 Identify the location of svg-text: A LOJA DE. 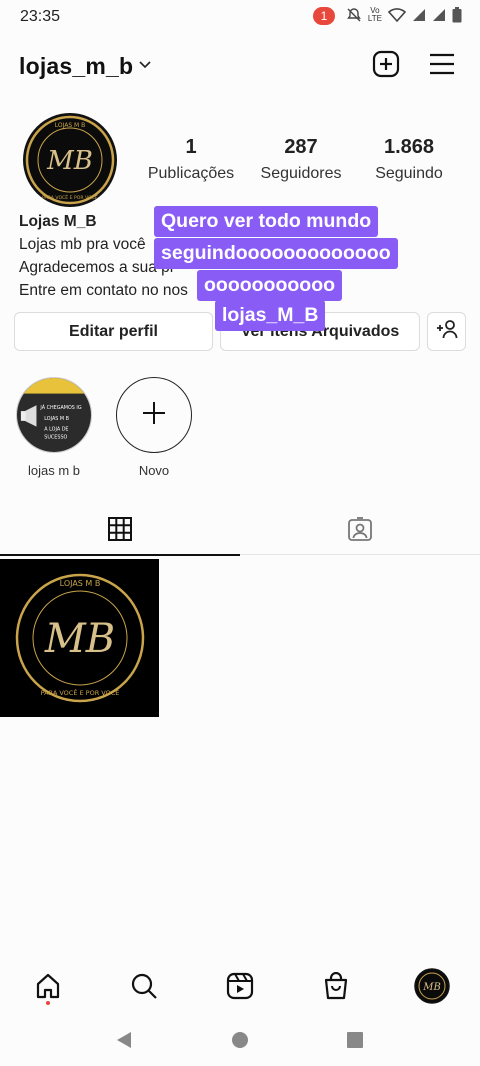
(56, 430).